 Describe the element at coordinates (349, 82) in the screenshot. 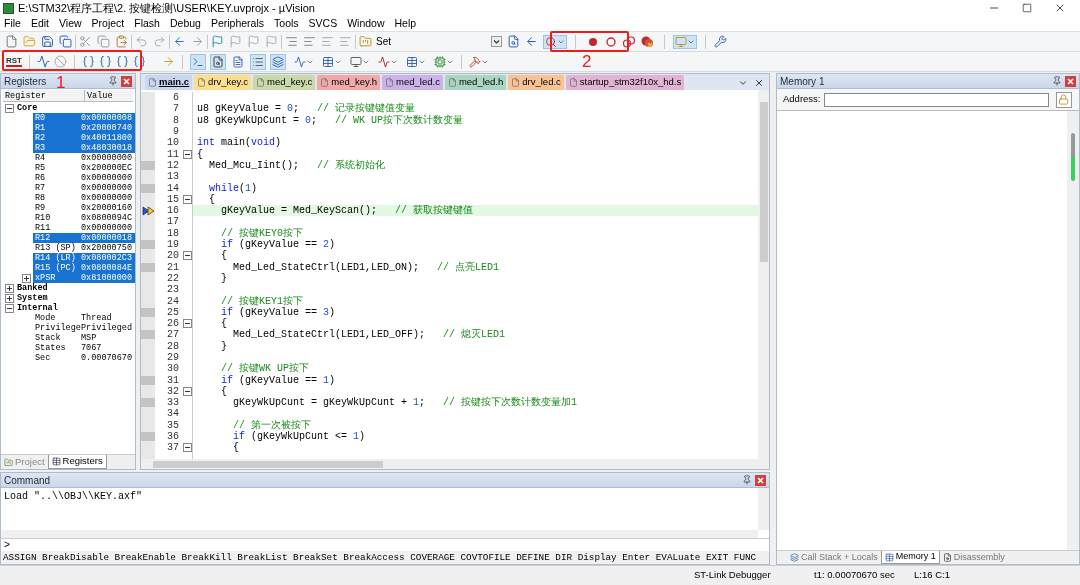

I see `file-tab: med_key.h` at that location.